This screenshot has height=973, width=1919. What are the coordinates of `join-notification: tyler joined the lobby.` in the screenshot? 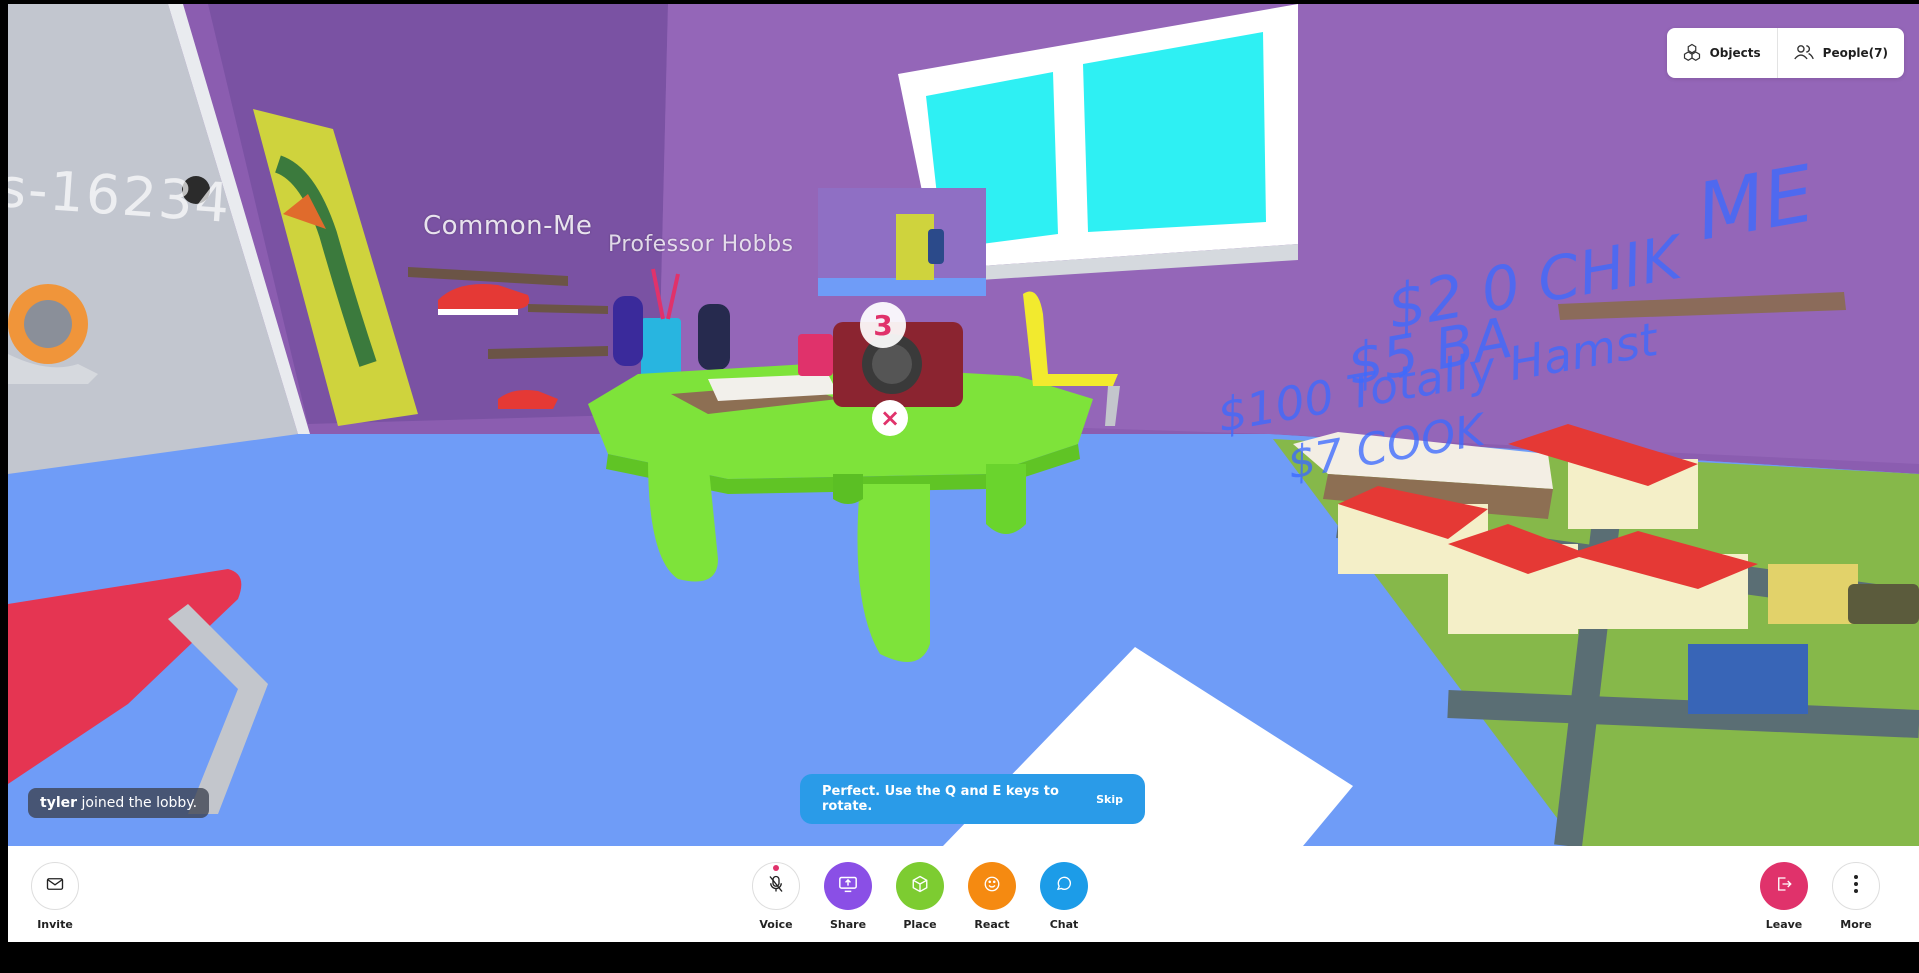 It's located at (119, 803).